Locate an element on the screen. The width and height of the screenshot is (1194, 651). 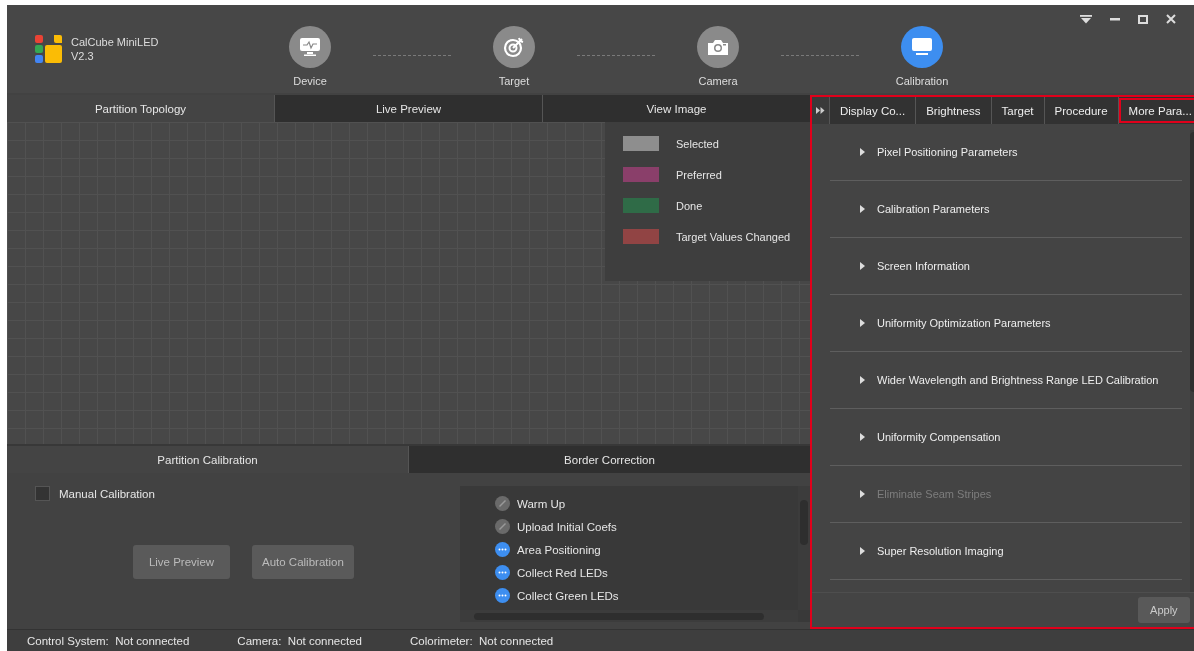
procedure-step: Collect Green LEDs is located at coordinates (568, 595).